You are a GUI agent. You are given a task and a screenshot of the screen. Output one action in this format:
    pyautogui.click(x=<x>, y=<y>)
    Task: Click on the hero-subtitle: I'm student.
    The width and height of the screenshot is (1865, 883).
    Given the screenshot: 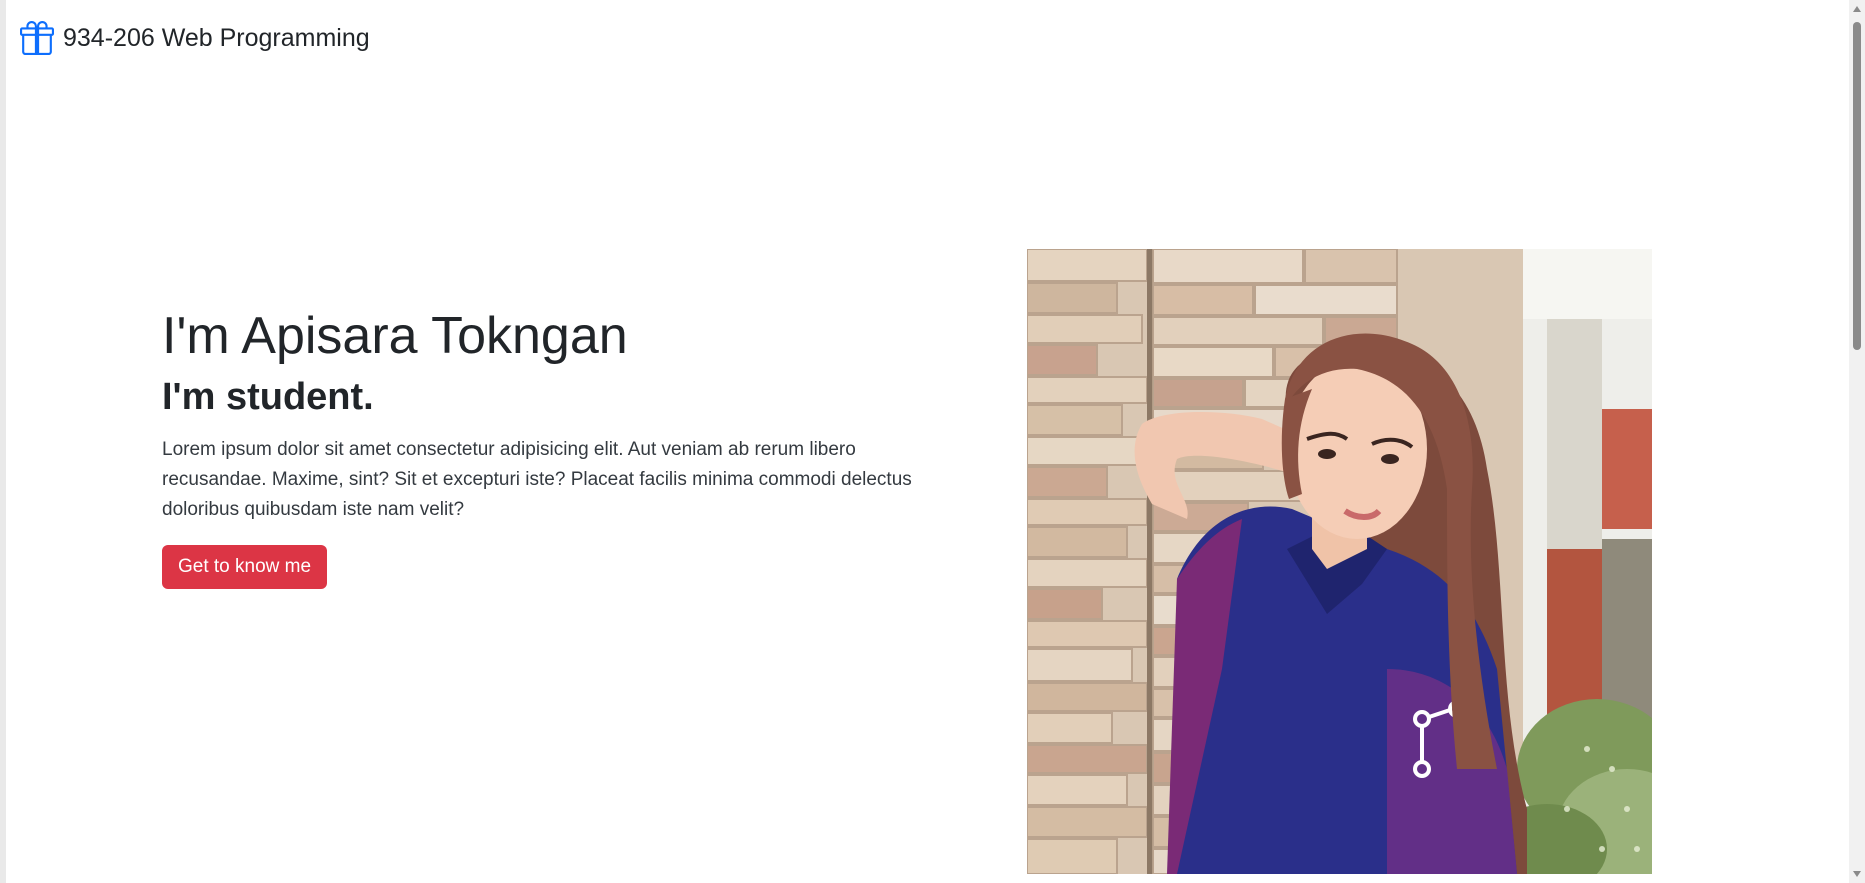 What is the action you would take?
    pyautogui.click(x=268, y=397)
    